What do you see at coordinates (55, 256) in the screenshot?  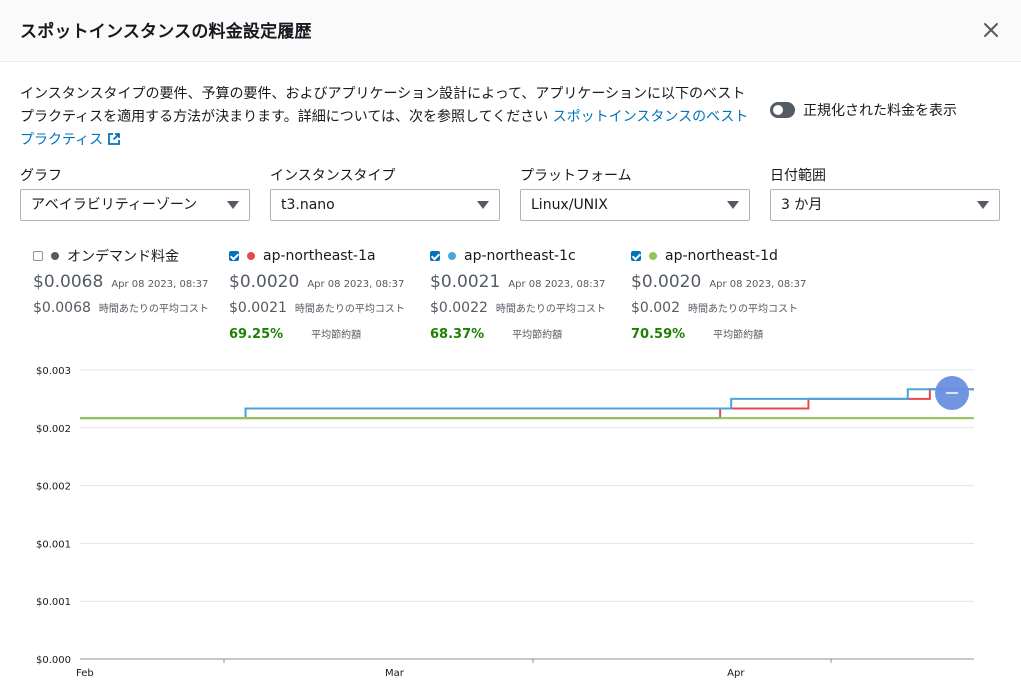 I see `on-demand-dot-icon` at bounding box center [55, 256].